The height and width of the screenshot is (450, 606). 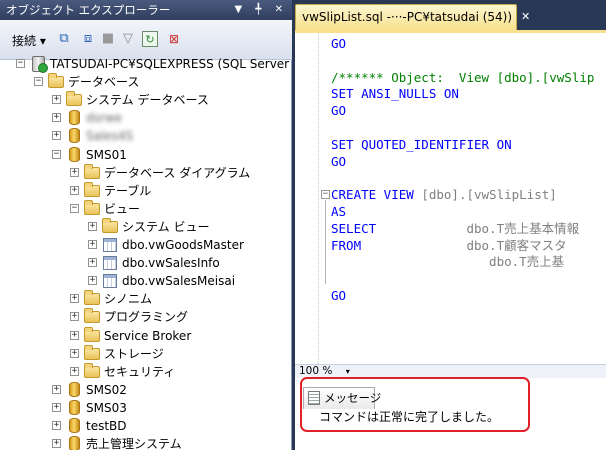 What do you see at coordinates (146, 426) in the screenshot?
I see `tree-node: + testBD` at bounding box center [146, 426].